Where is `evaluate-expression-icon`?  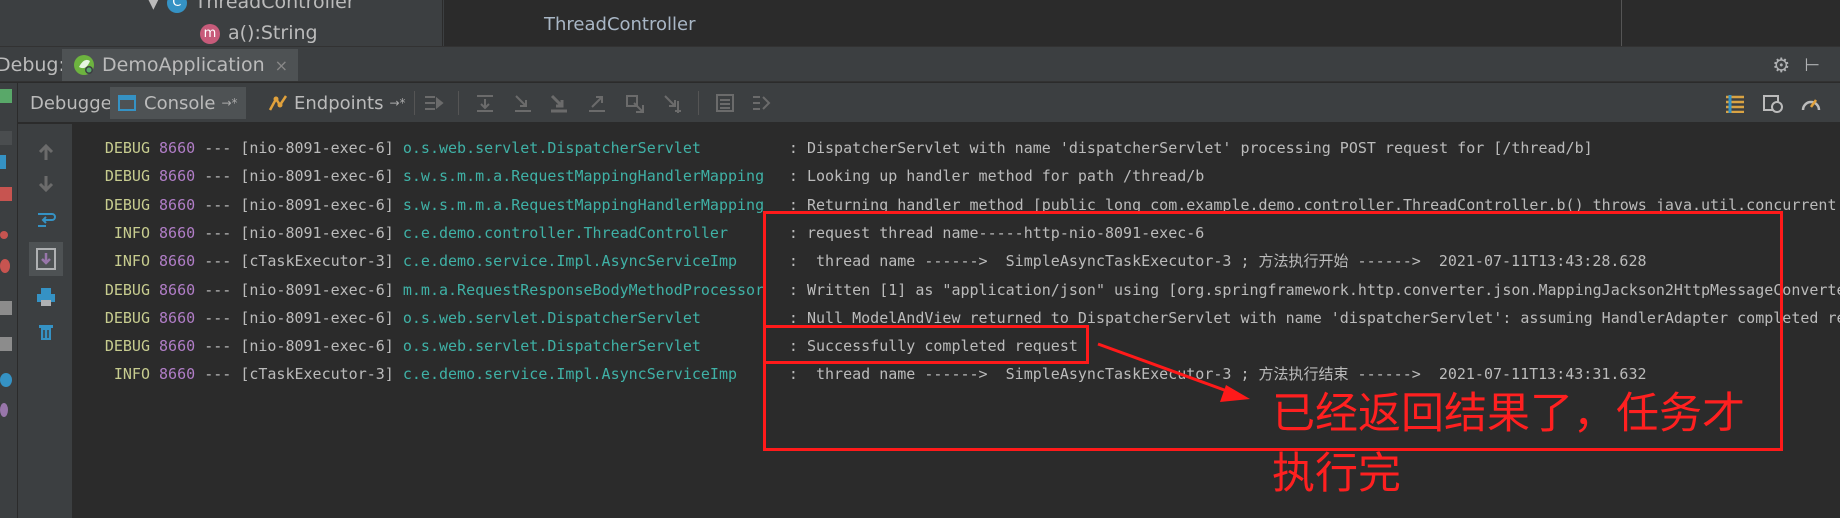
evaluate-expression-icon is located at coordinates (725, 103).